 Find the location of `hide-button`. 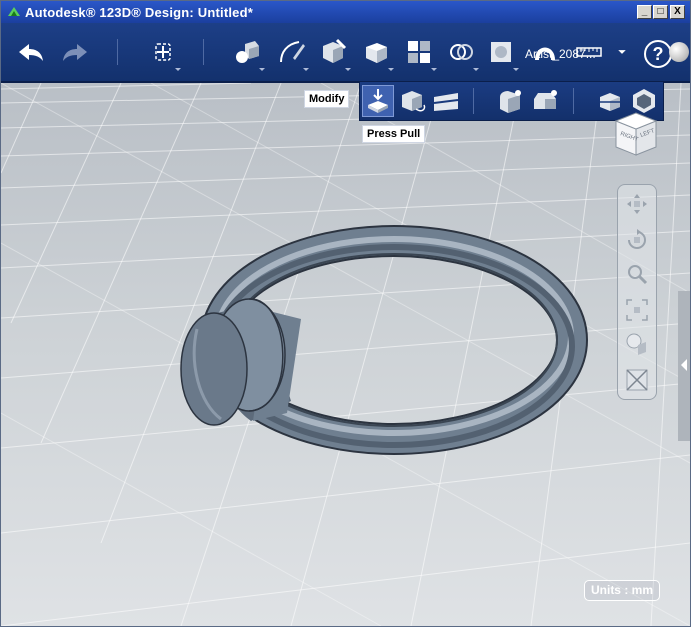

hide-button is located at coordinates (637, 380).